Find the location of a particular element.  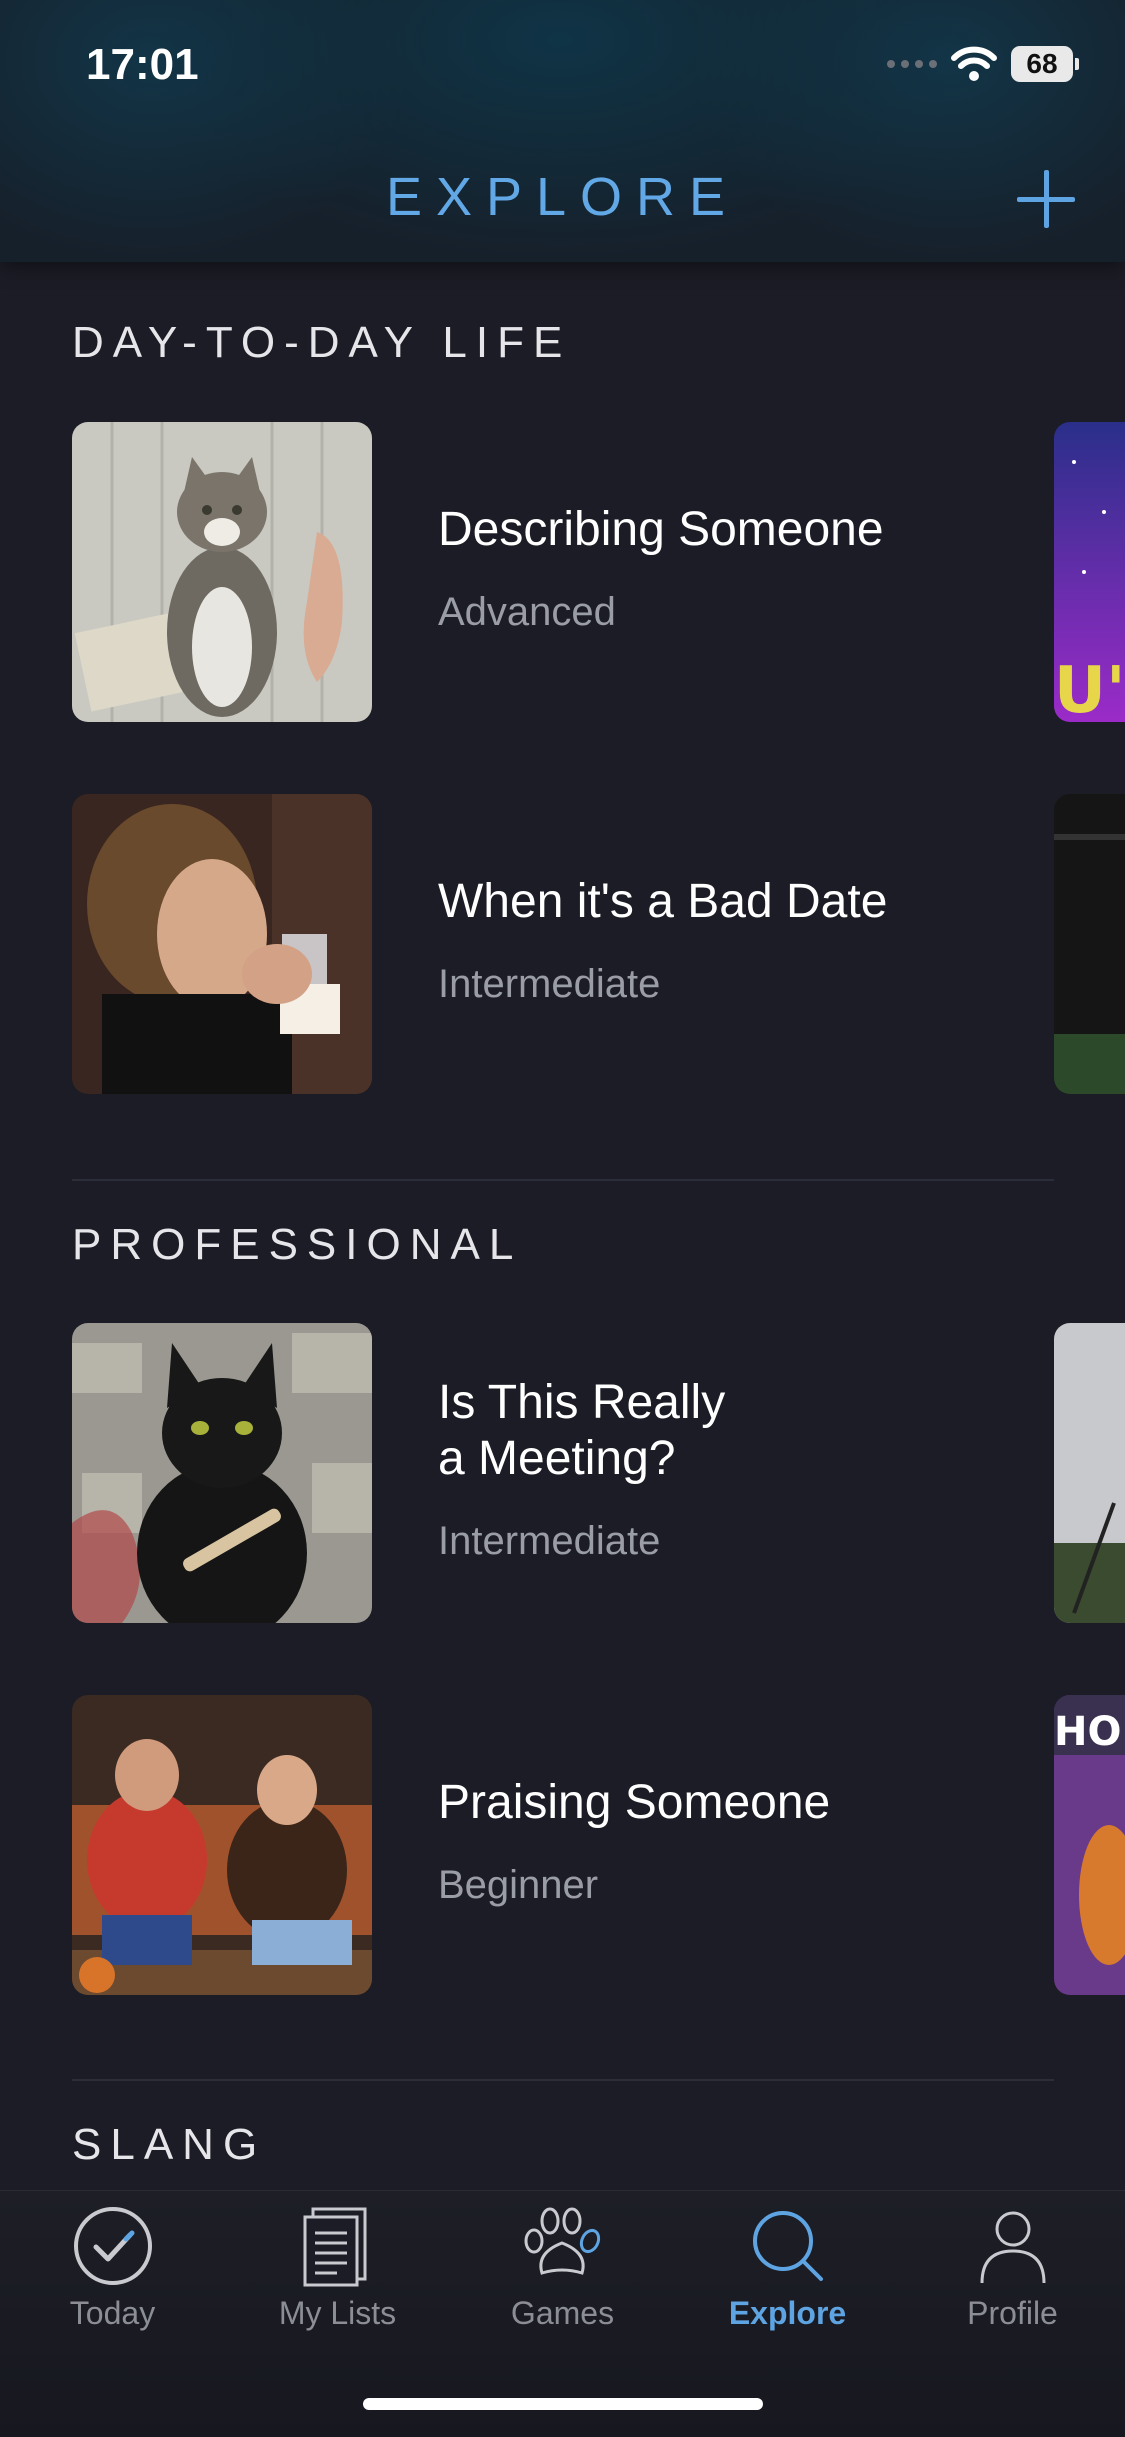

tab-label: Today is located at coordinates (112, 2313).